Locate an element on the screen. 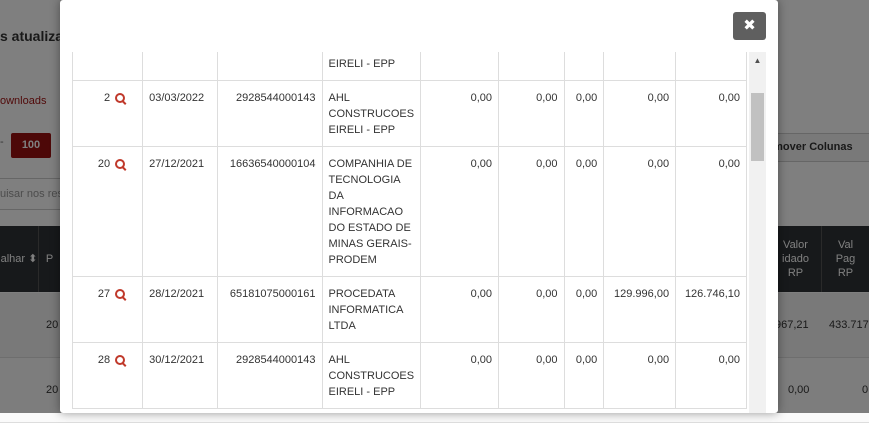  row-name: PROCEDATA INFORMATICA LTDA is located at coordinates (371, 309).